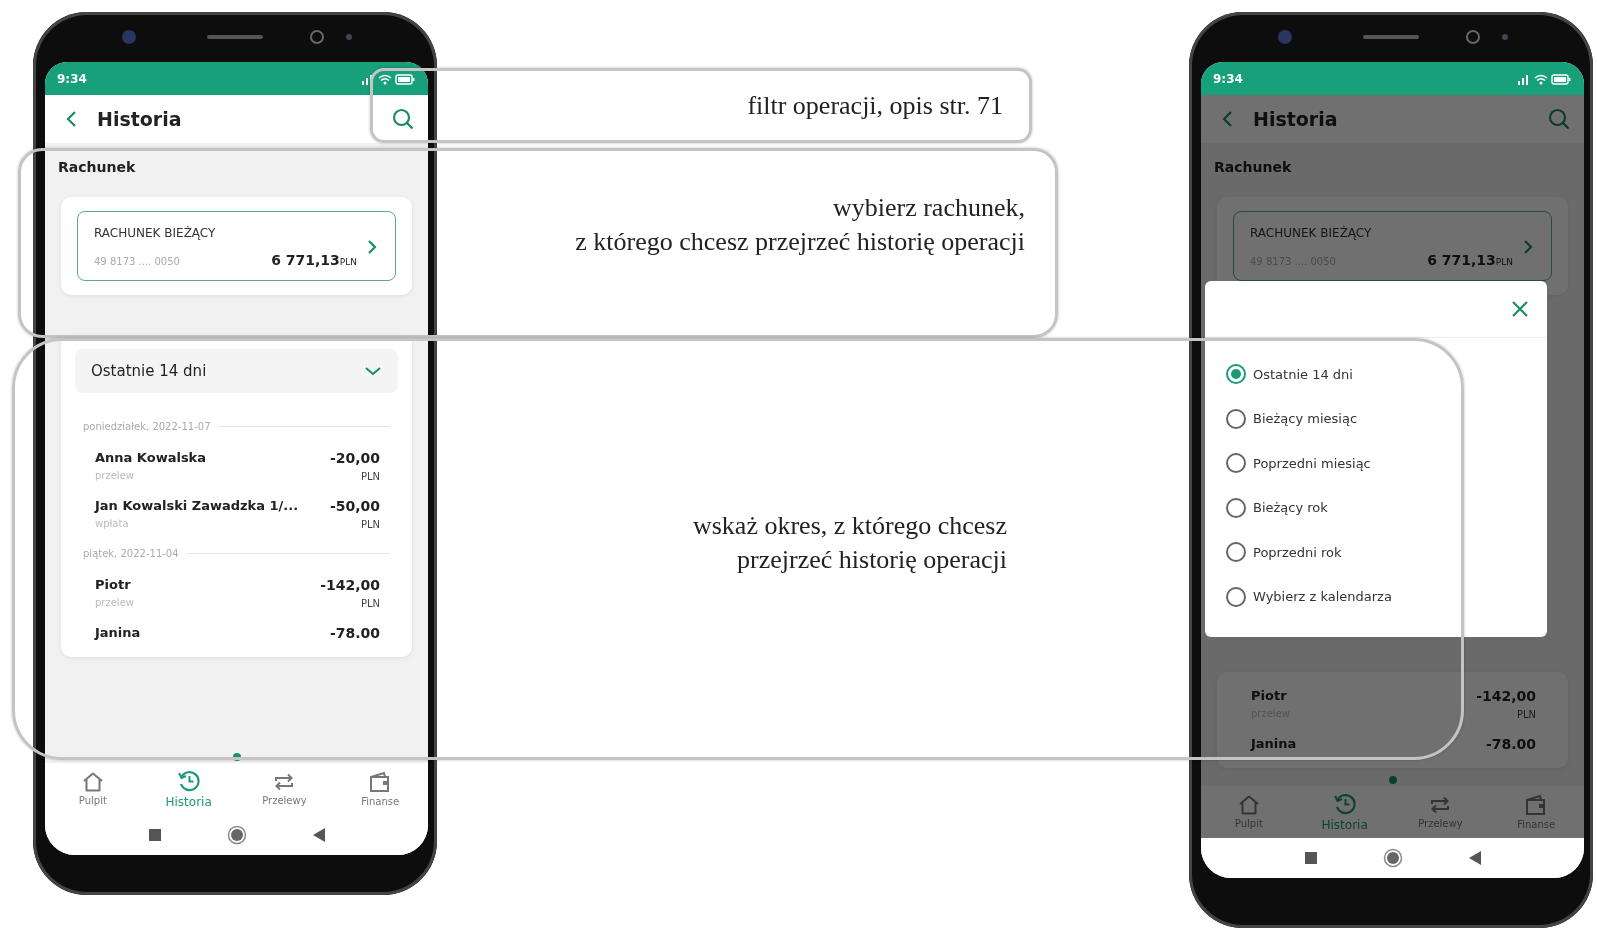  I want to click on page-indicator-dot, so click(1392, 780).